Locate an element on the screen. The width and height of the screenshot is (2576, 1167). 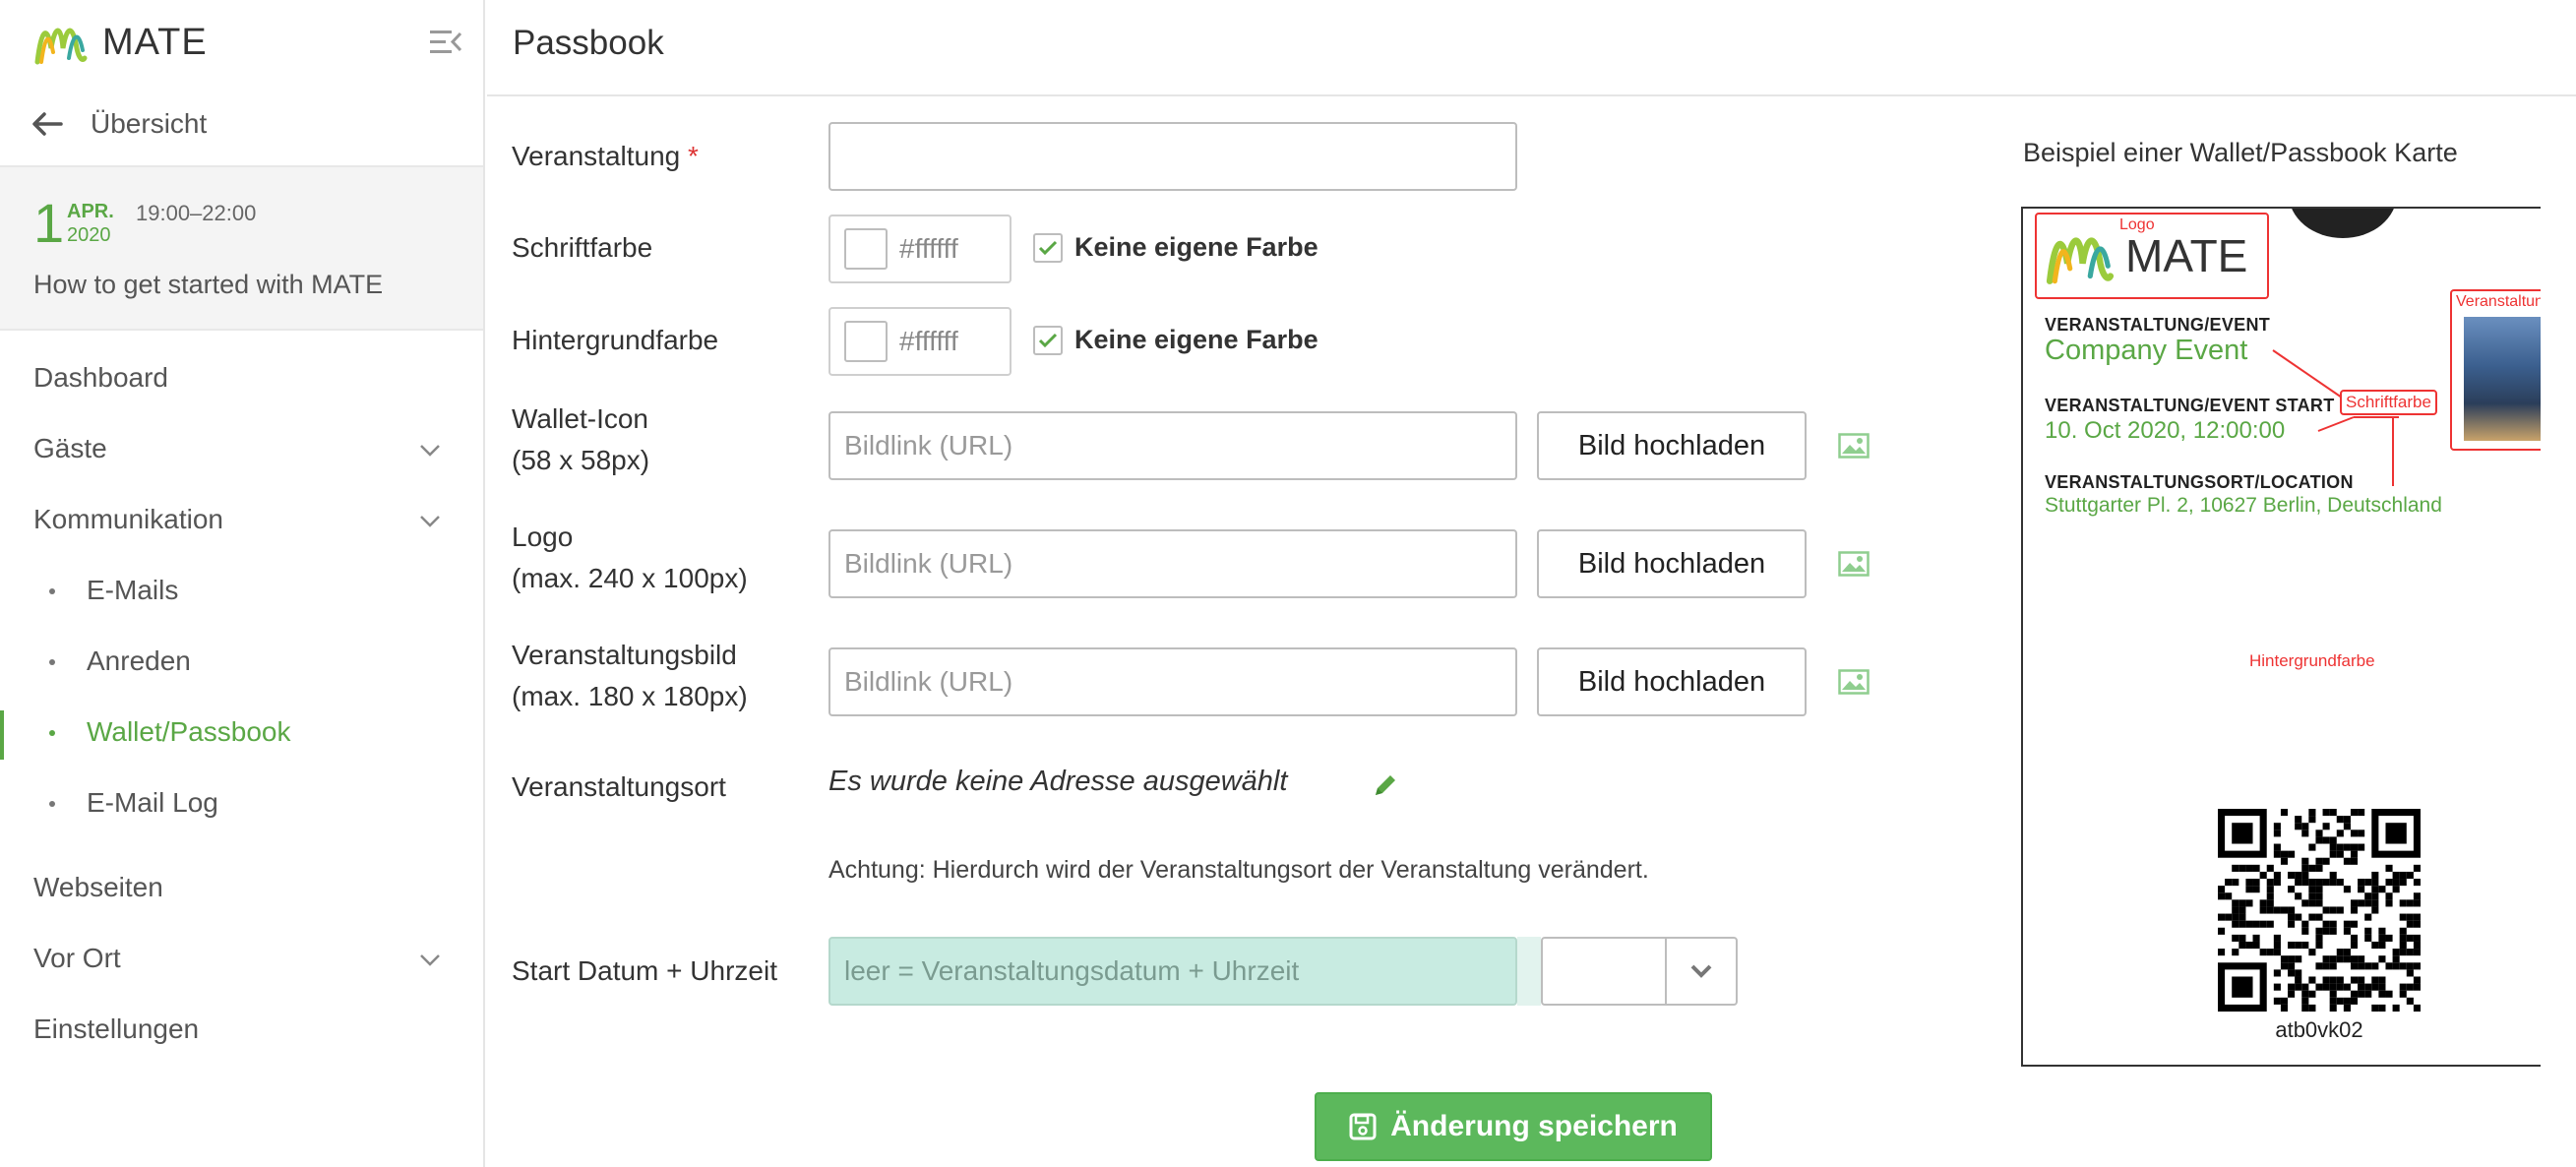
barcode-text: atb0vk02 is located at coordinates (2319, 1029).